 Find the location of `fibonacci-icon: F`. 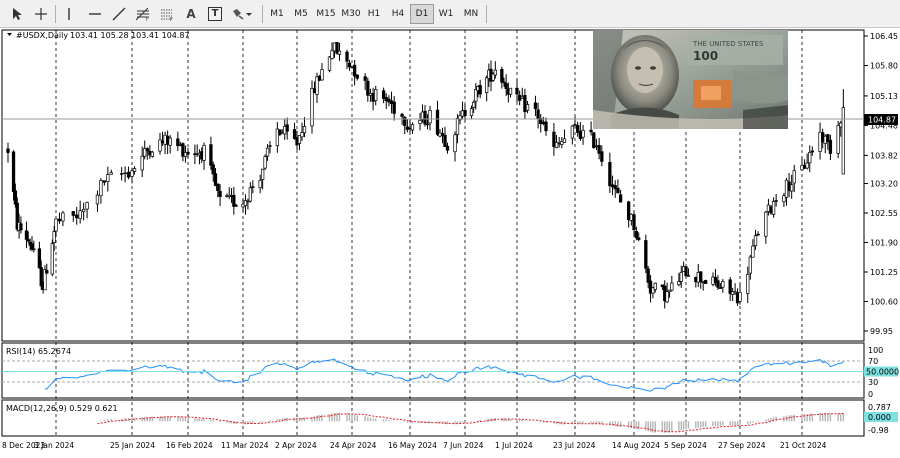

fibonacci-icon: F is located at coordinates (143, 14).